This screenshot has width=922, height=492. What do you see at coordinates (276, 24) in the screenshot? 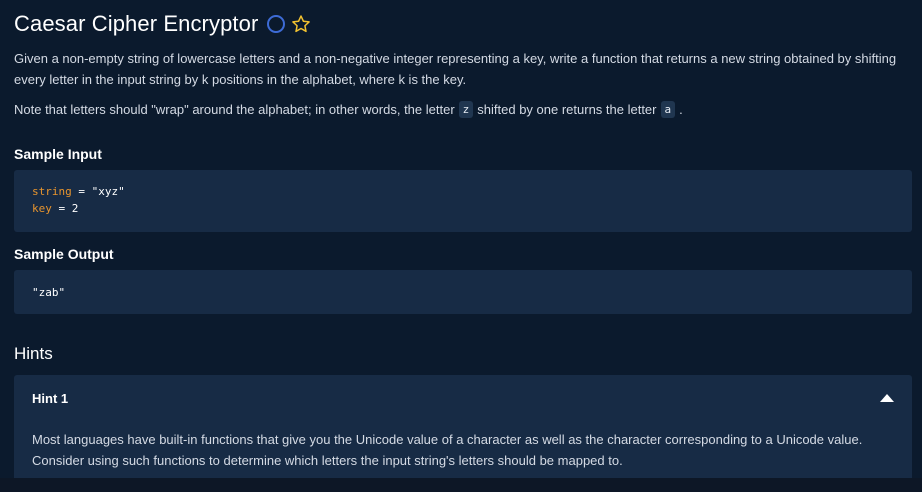
I see `status-circle-icon` at bounding box center [276, 24].